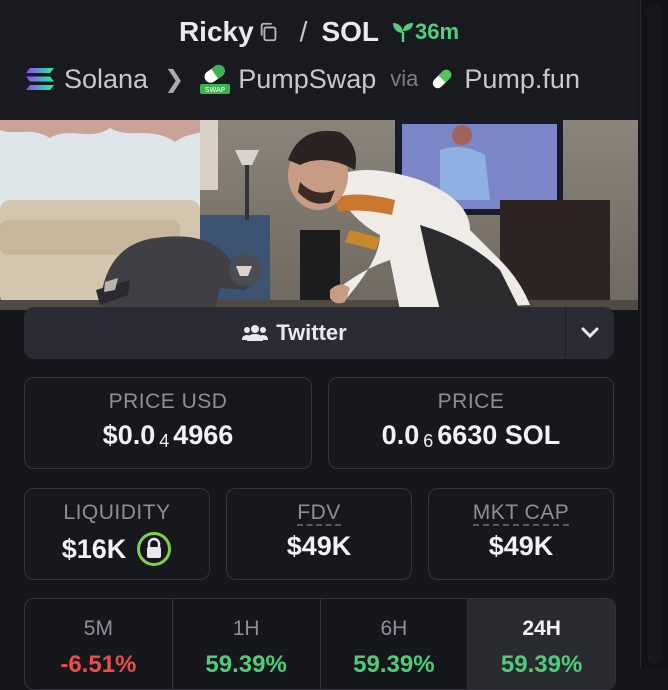 The width and height of the screenshot is (668, 690). I want to click on via-label: via, so click(404, 78).